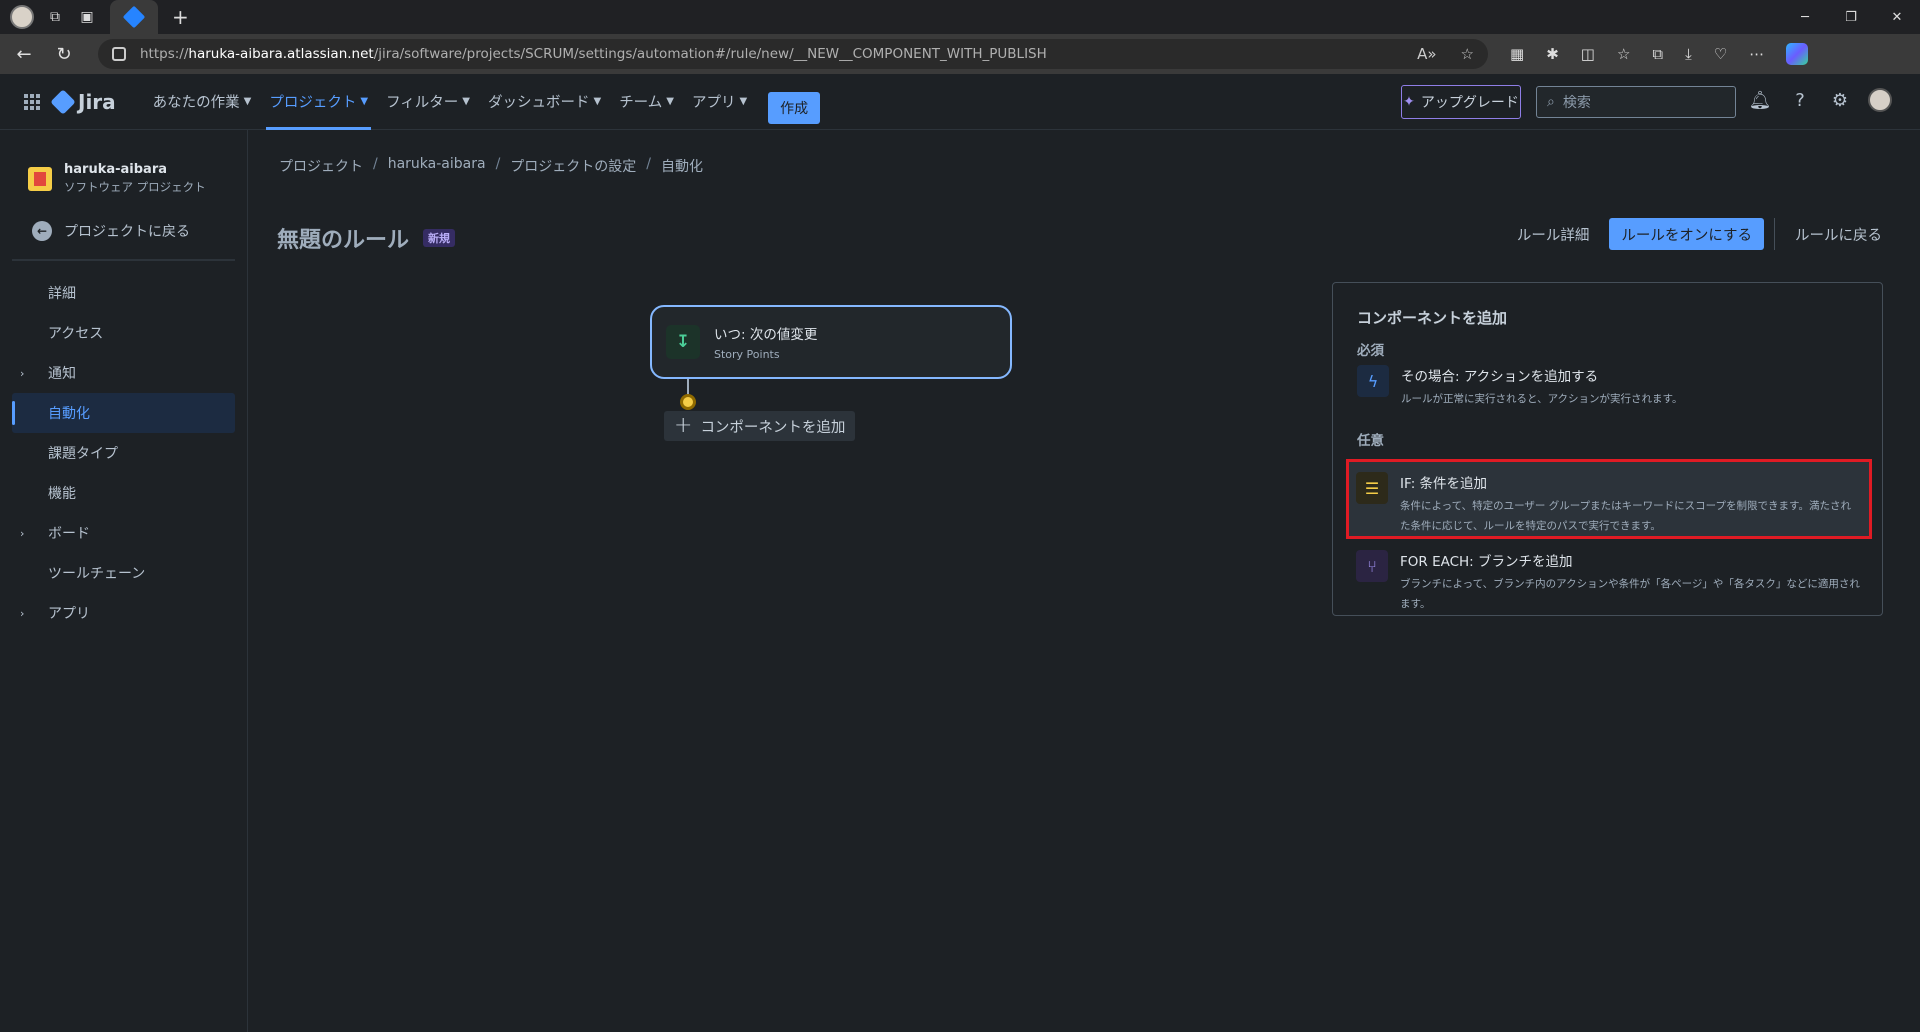 Image resolution: width=1920 pixels, height=1032 pixels. What do you see at coordinates (1467, 54) in the screenshot?
I see `favorite-star-icon: ☆` at bounding box center [1467, 54].